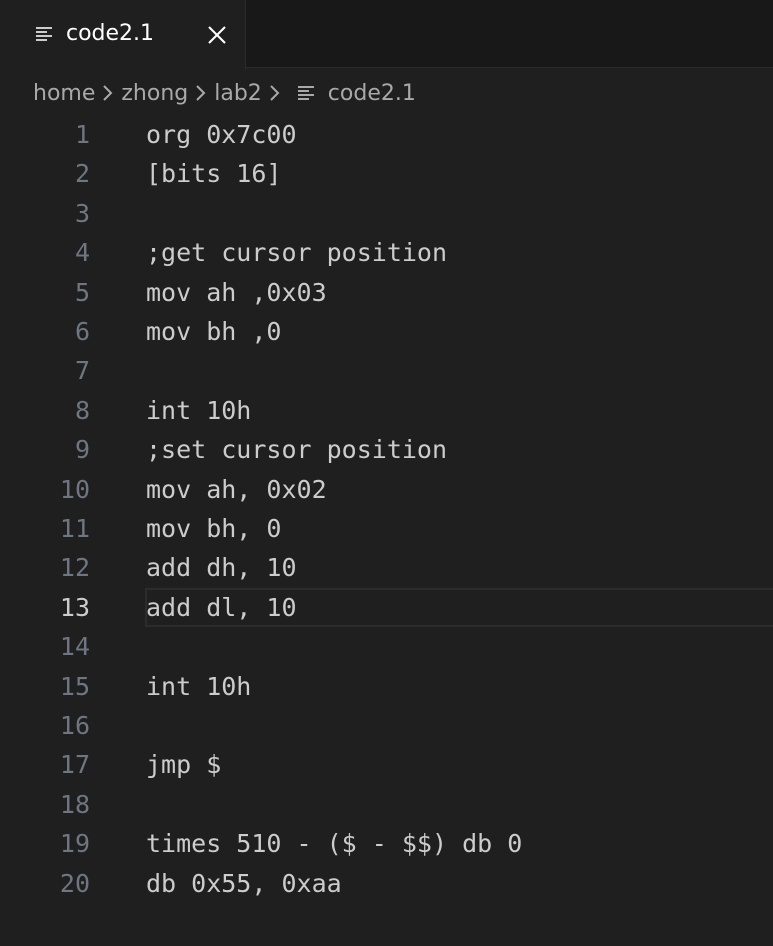 Image resolution: width=773 pixels, height=946 pixels. What do you see at coordinates (238, 93) in the screenshot?
I see `breadcrumb-item-lab2: lab2` at bounding box center [238, 93].